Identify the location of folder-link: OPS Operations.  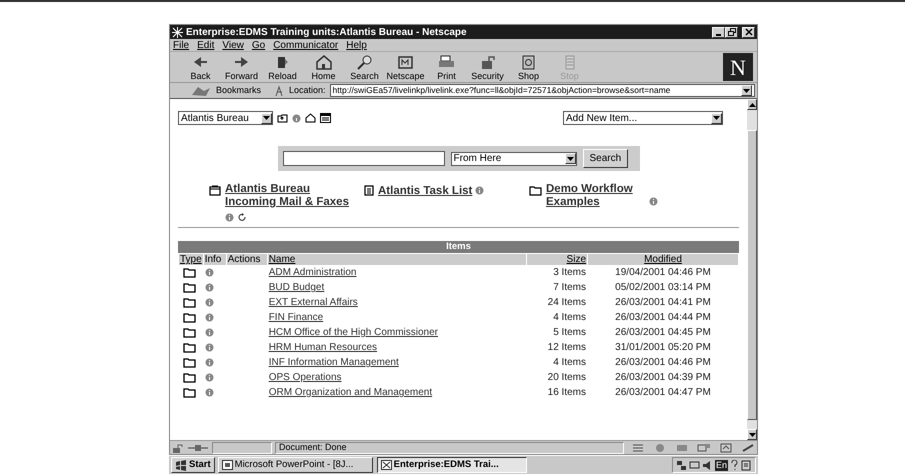
(305, 377).